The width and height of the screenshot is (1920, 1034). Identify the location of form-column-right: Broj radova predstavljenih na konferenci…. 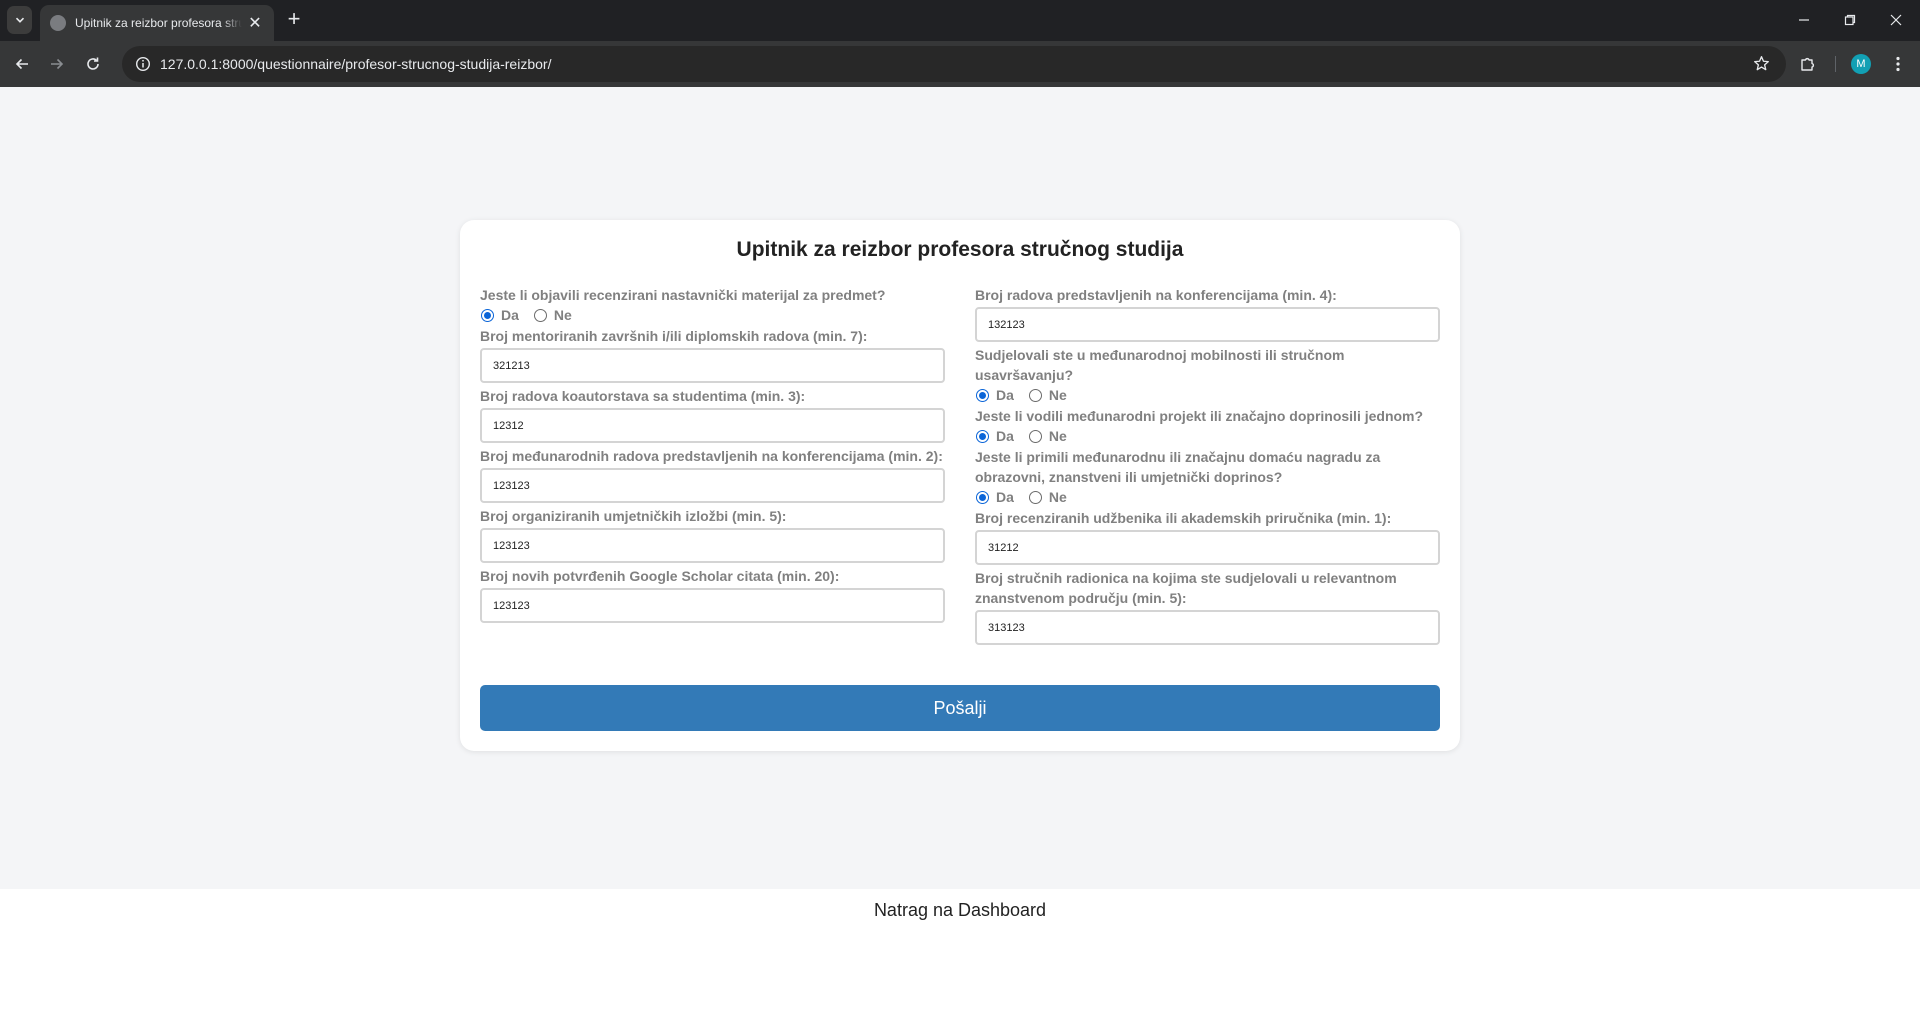
(1207, 466).